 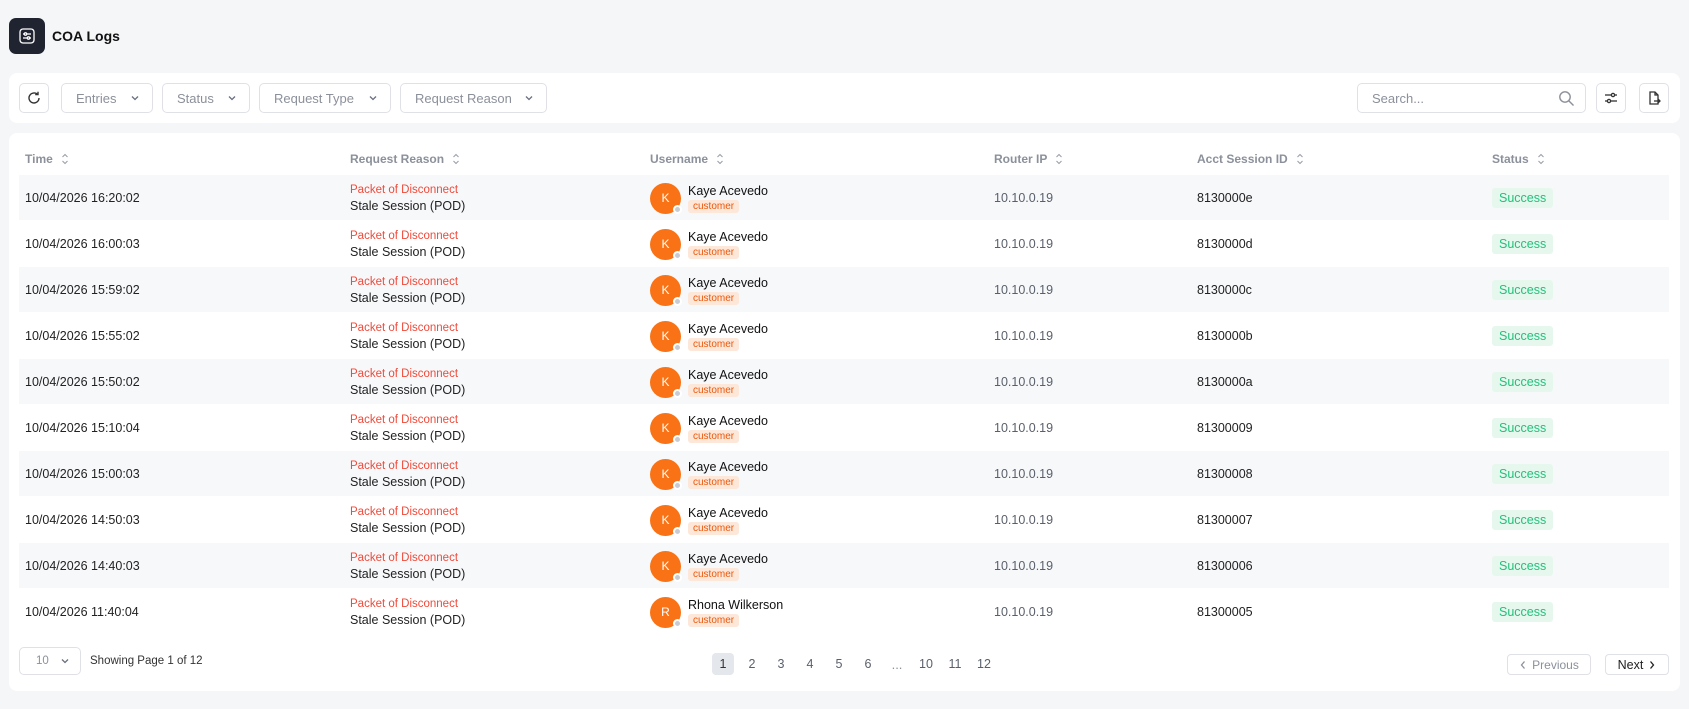 I want to click on acct-session-id-cell: 81300005, so click(x=1225, y=612).